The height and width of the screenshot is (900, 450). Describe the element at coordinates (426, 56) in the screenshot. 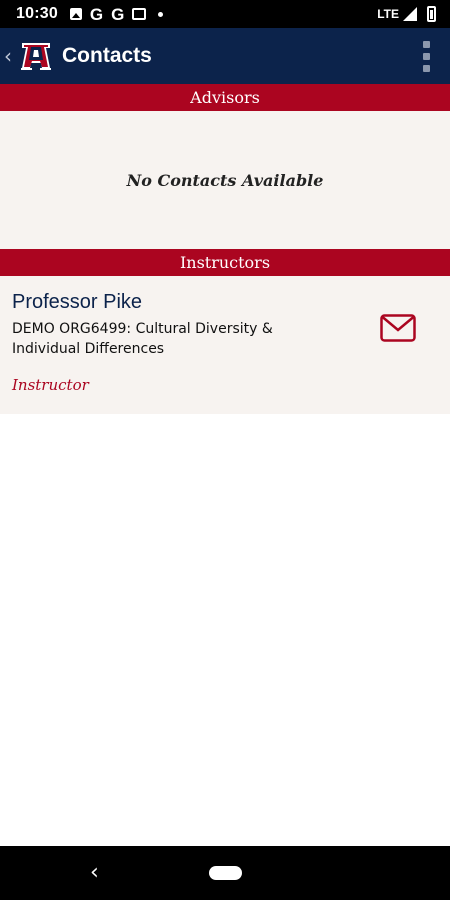

I see `overflow-menu-icon` at that location.